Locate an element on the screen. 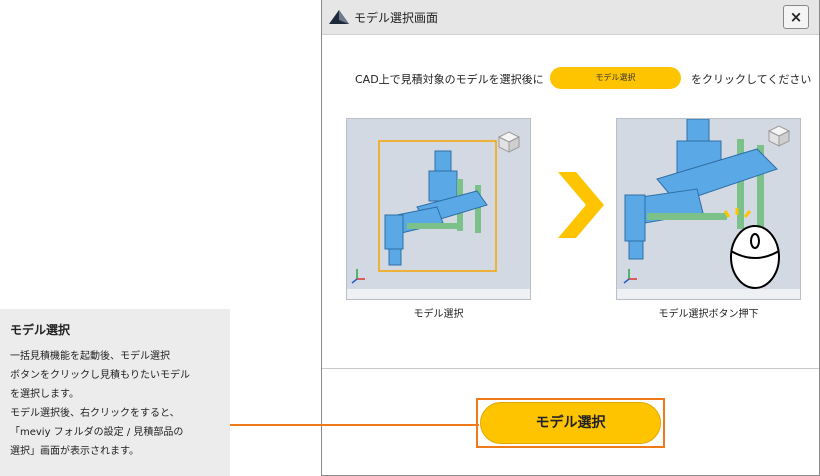  close-button: × is located at coordinates (796, 17).